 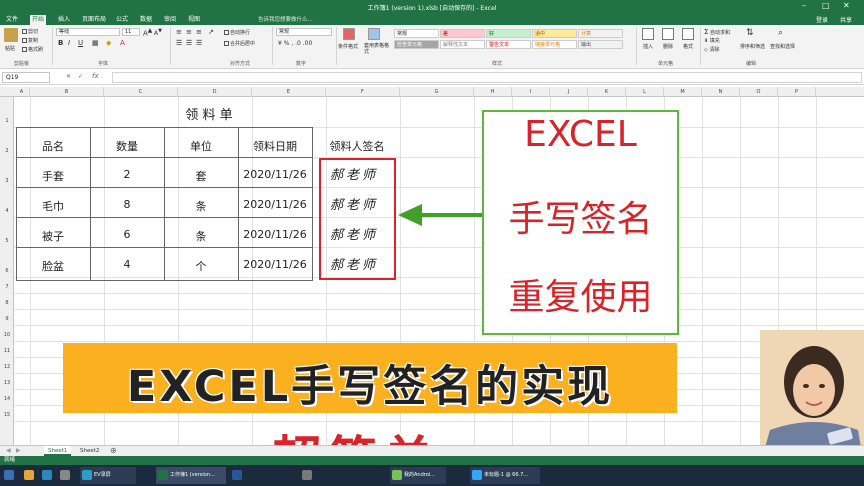 I want to click on delete-cells-icon, so click(x=668, y=34).